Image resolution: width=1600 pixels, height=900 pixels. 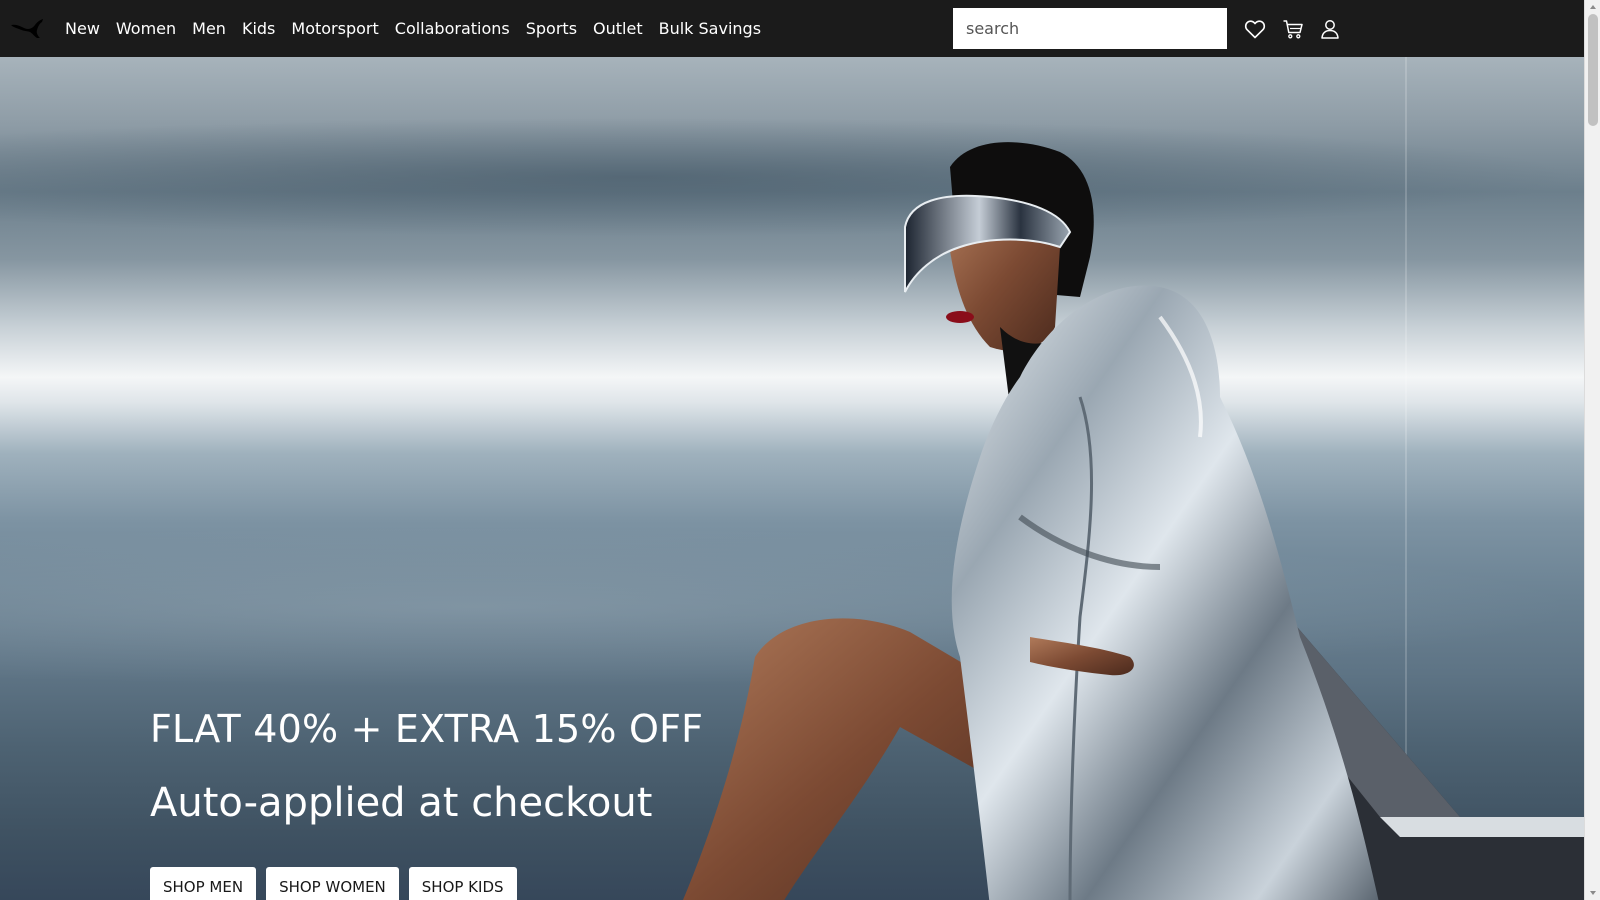 What do you see at coordinates (258, 28) in the screenshot?
I see `nav-link-kids: Kids` at bounding box center [258, 28].